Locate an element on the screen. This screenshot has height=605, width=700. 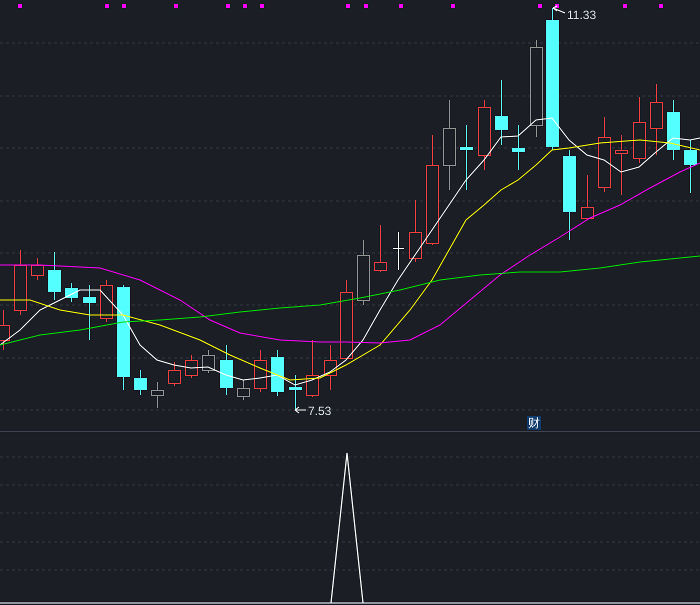
price-label: 7.53 is located at coordinates (320, 411).